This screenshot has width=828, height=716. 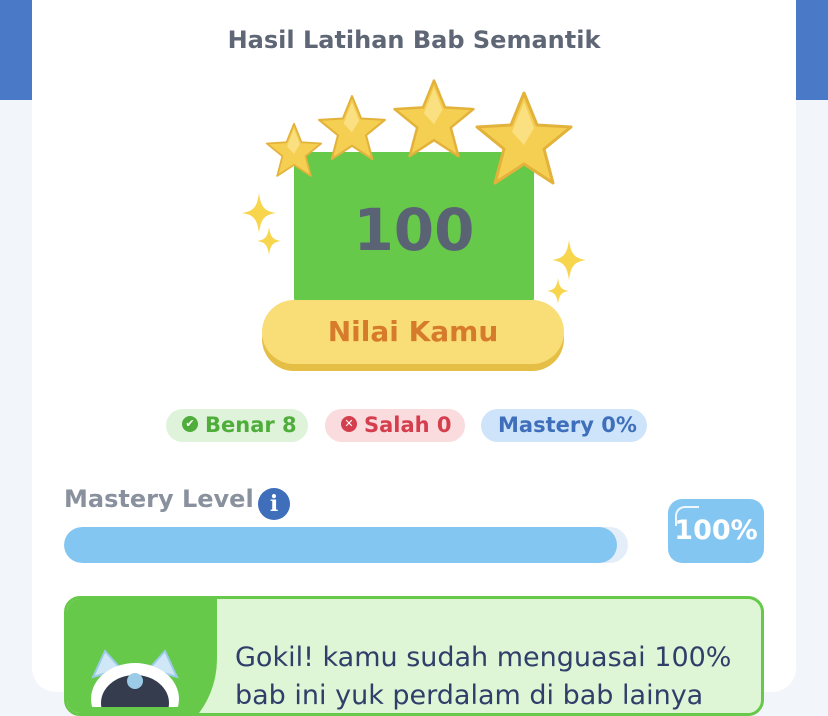 I want to click on mastery-progress-fill, so click(x=340, y=545).